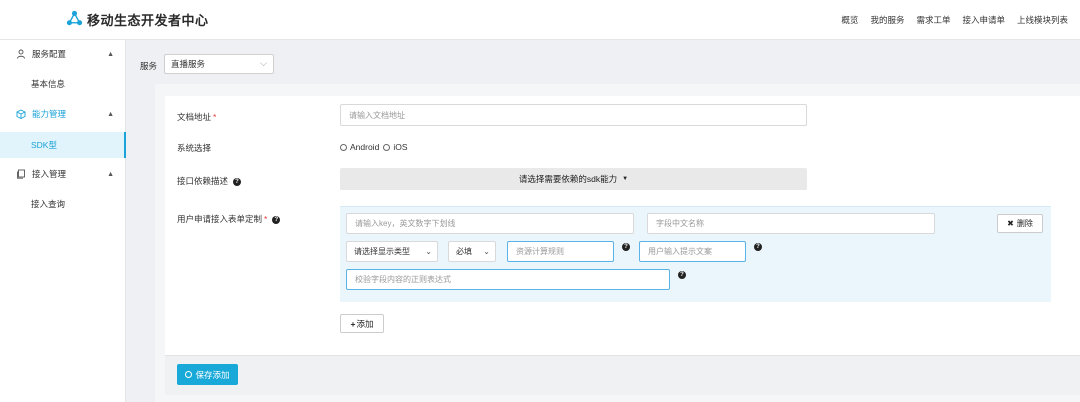  Describe the element at coordinates (194, 148) in the screenshot. I see `system-select-label: 系统选择` at that location.